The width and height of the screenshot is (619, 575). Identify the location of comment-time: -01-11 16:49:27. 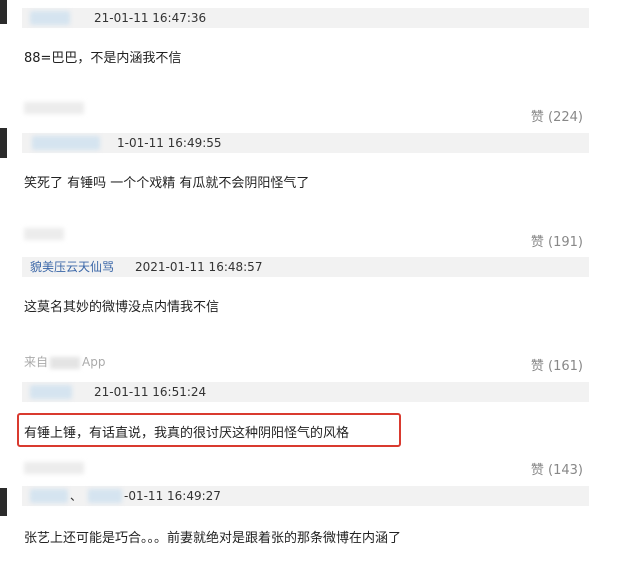
(172, 496).